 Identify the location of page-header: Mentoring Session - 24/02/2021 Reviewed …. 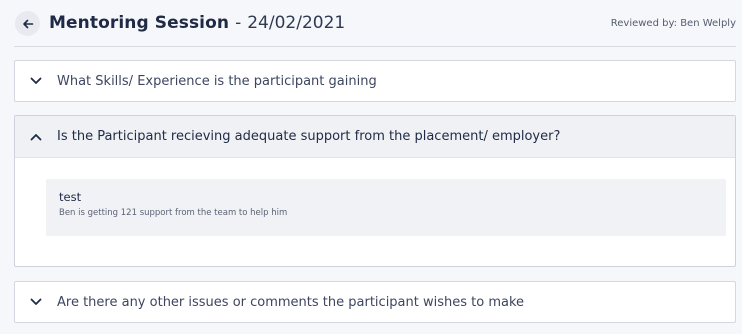
(375, 23).